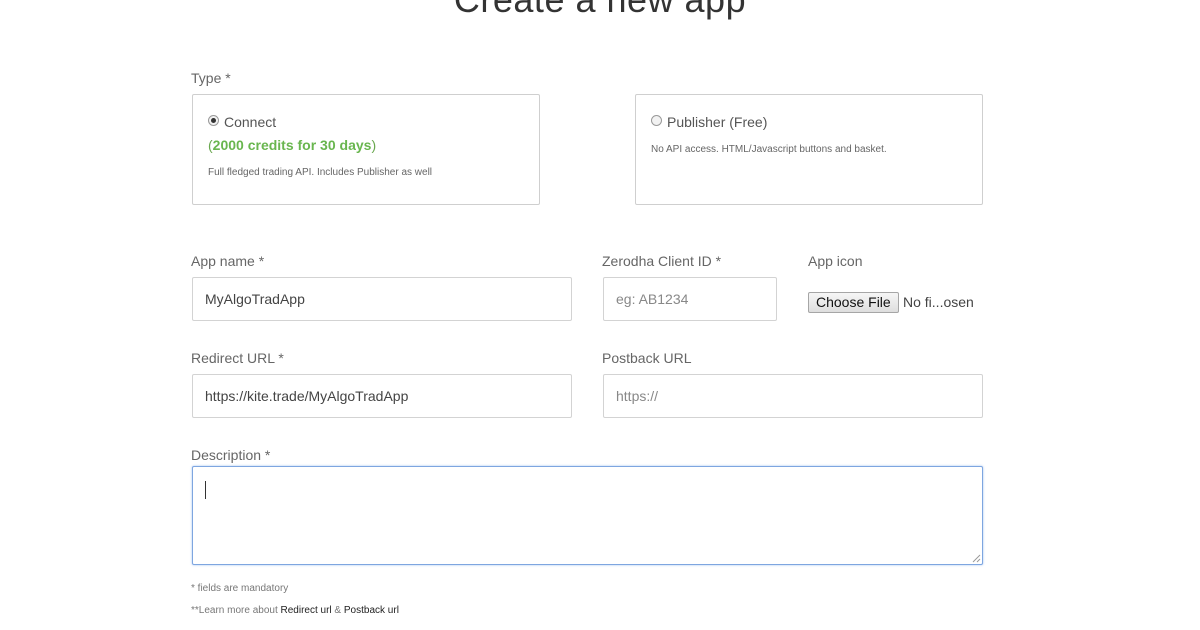 The height and width of the screenshot is (630, 1200). What do you see at coordinates (382, 396) in the screenshot?
I see `redirect-url-input` at bounding box center [382, 396].